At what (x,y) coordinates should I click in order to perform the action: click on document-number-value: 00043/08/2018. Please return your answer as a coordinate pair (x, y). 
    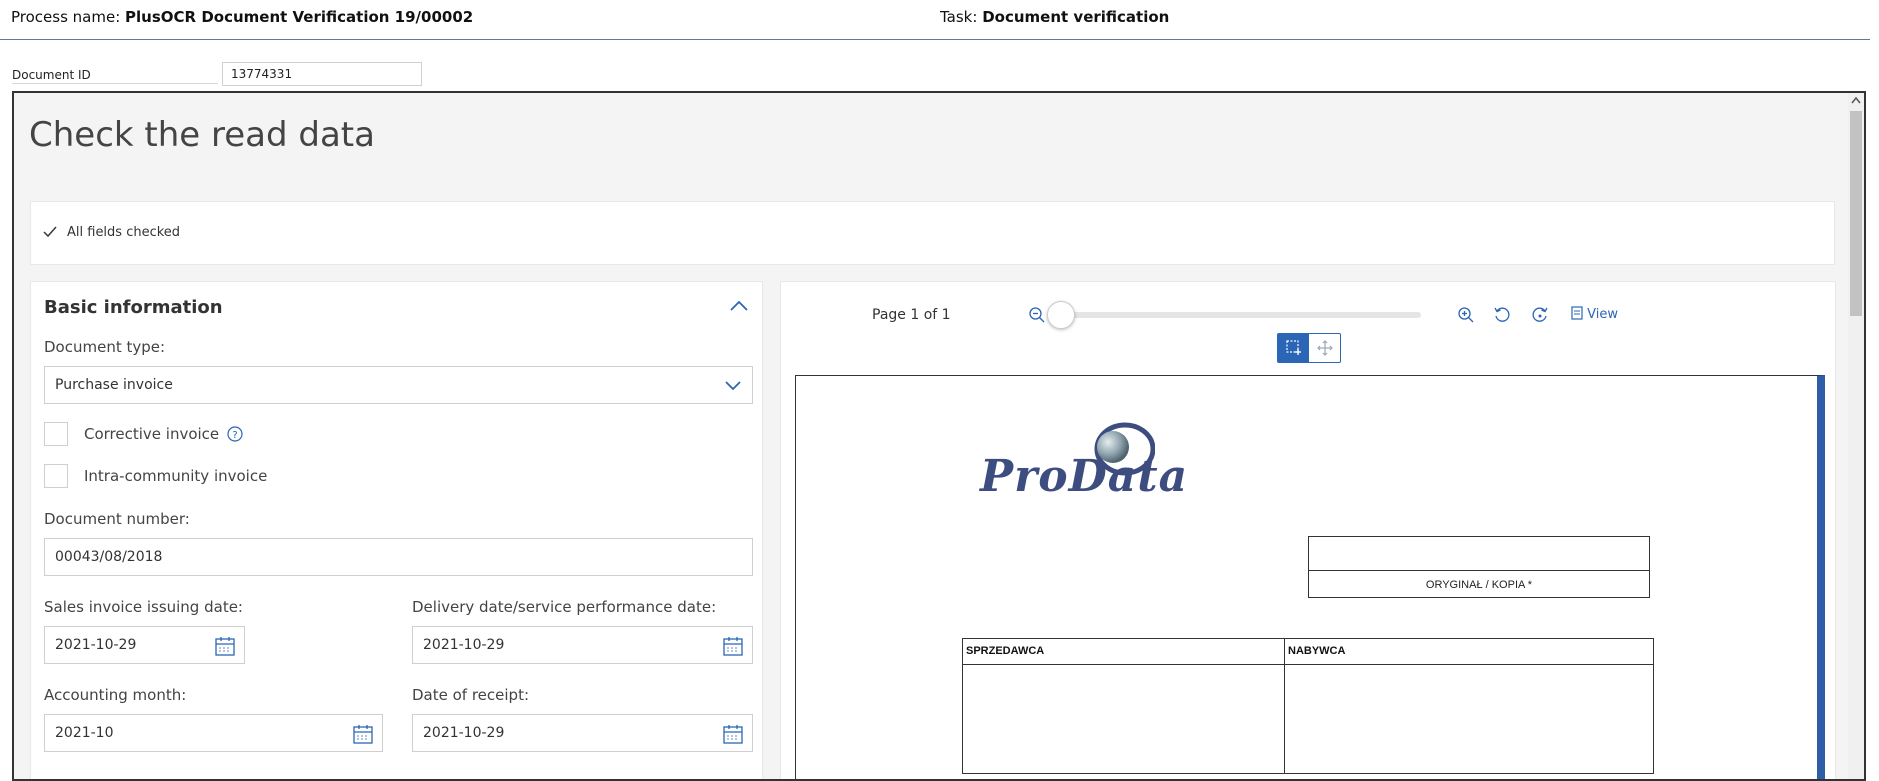
    Looking at the image, I should click on (109, 557).